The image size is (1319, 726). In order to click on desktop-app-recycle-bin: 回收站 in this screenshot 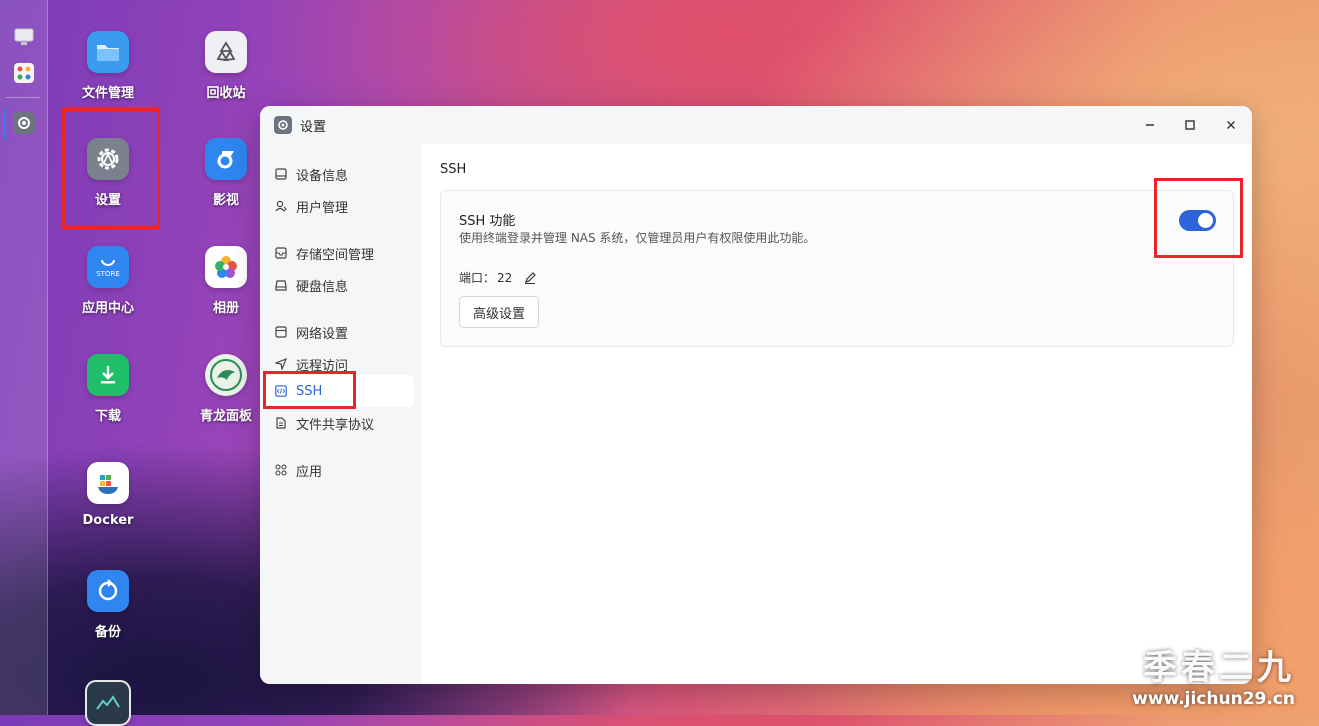, I will do `click(226, 66)`.